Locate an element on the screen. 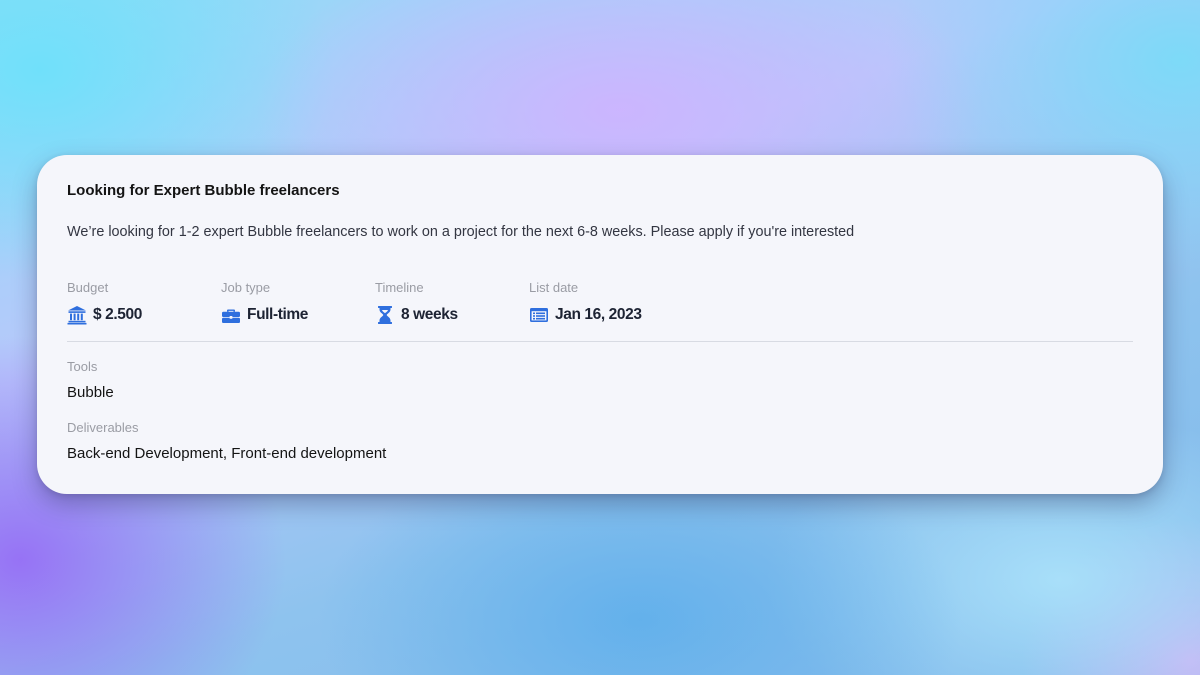 This screenshot has height=675, width=1200. hourglass-icon is located at coordinates (385, 315).